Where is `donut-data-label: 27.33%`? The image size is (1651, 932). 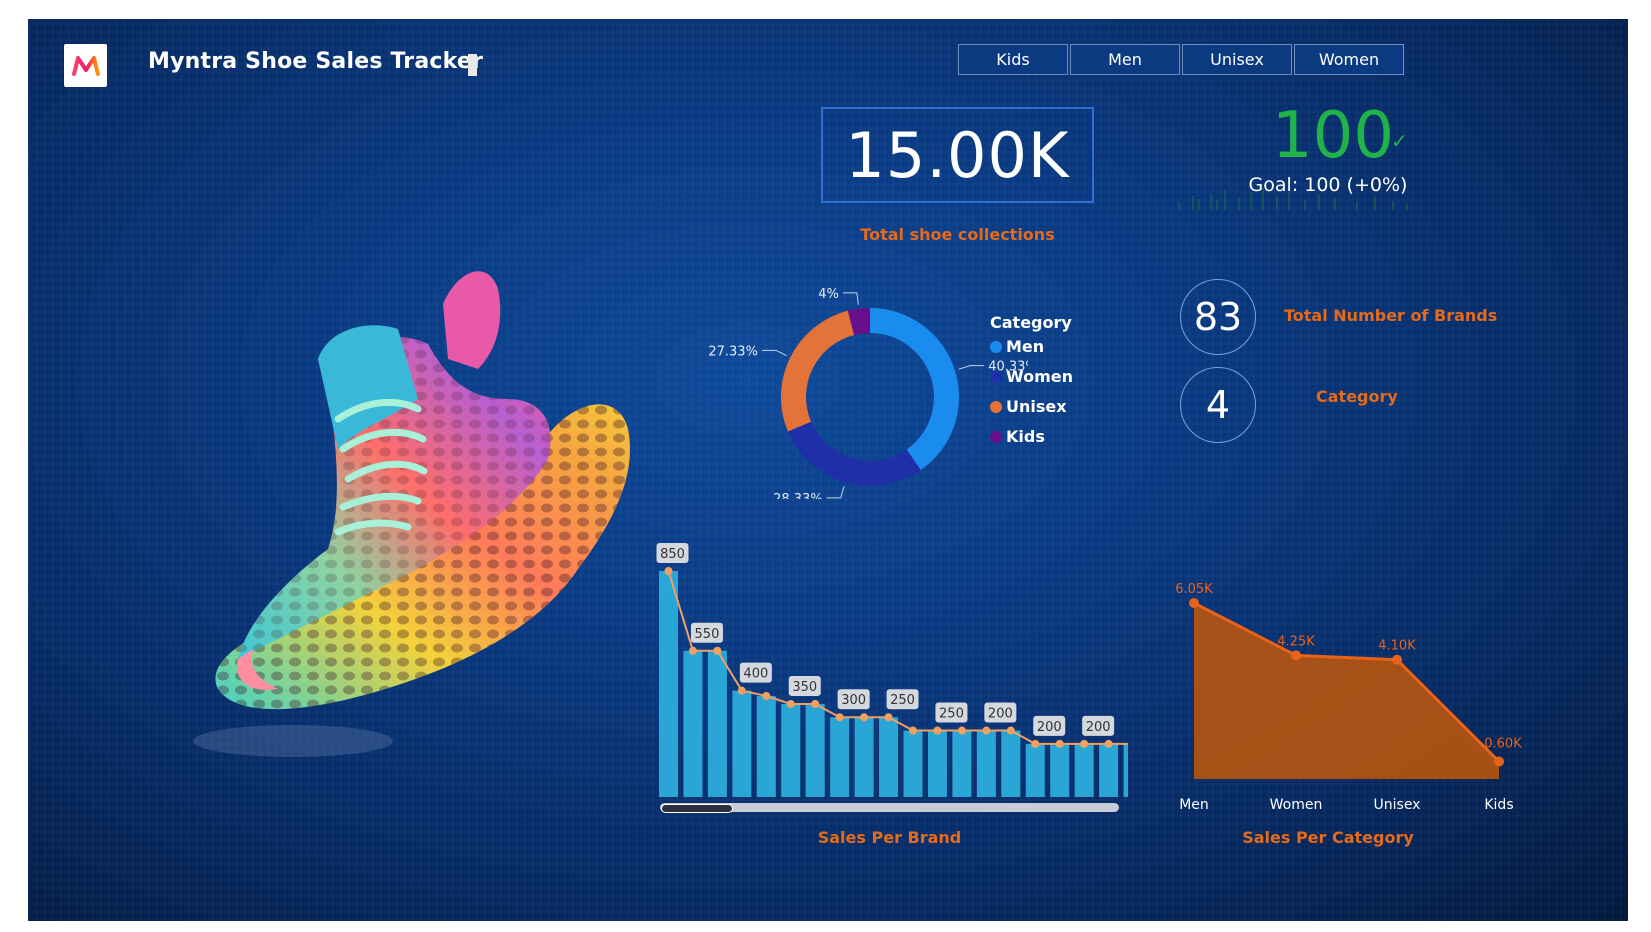
donut-data-label: 27.33% is located at coordinates (733, 351).